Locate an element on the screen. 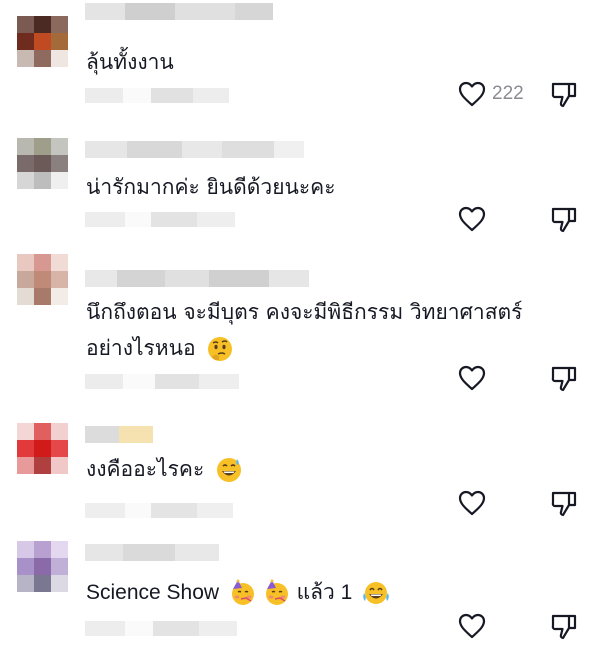 The image size is (600, 648). like-count: 222 is located at coordinates (508, 93).